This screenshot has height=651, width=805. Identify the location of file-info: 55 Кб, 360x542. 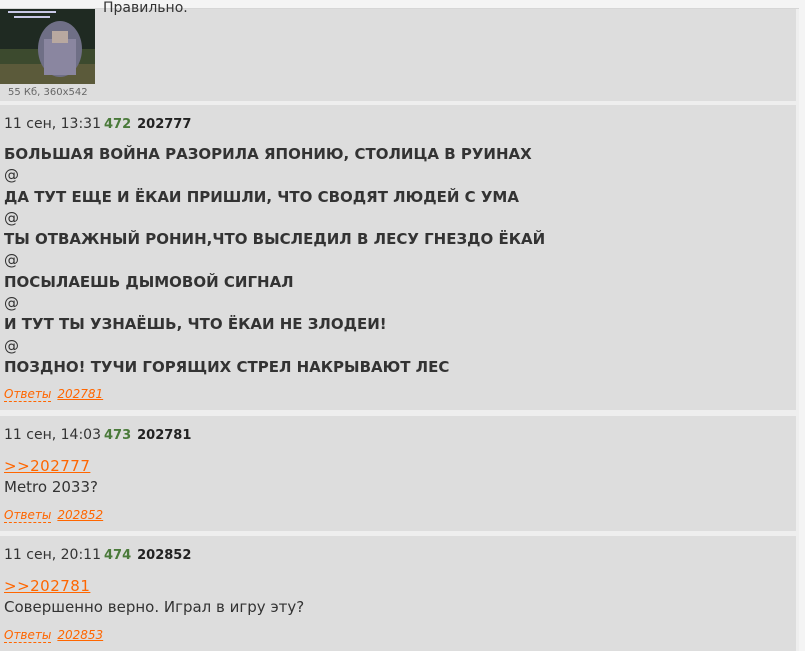
(48, 92).